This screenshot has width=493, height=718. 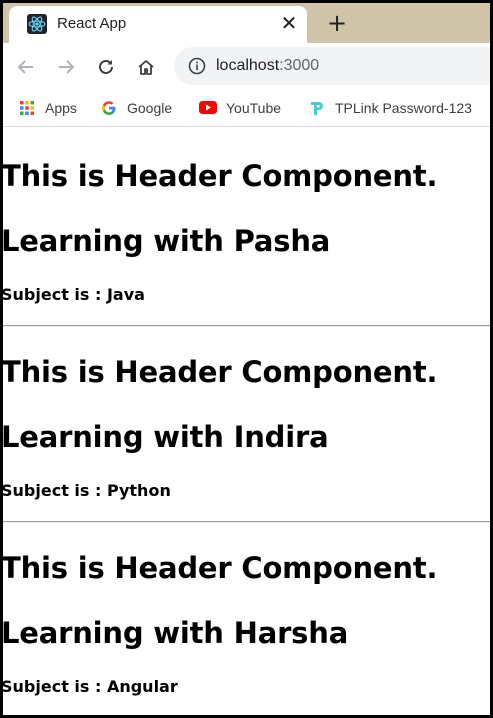 I want to click on bookmark-youtube: YouTube, so click(x=240, y=108).